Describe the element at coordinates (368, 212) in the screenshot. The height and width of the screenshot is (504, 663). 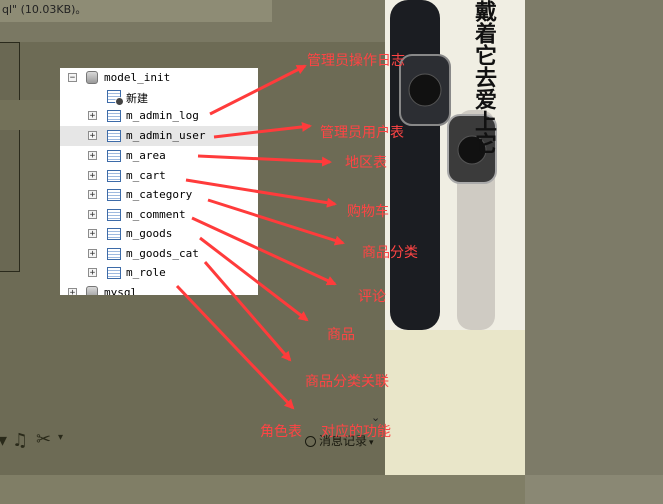
I see `annotation-cart: 购物车` at that location.